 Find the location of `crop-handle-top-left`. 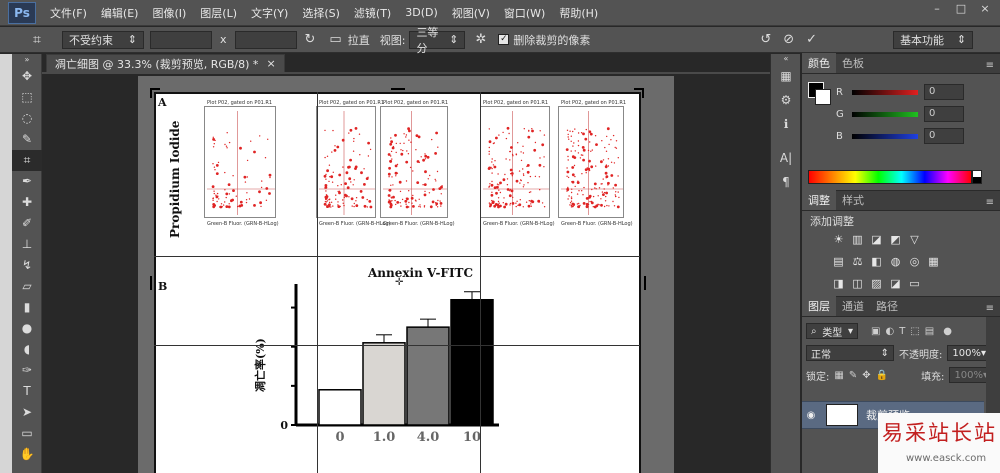

crop-handle-top-left is located at coordinates (155, 93).